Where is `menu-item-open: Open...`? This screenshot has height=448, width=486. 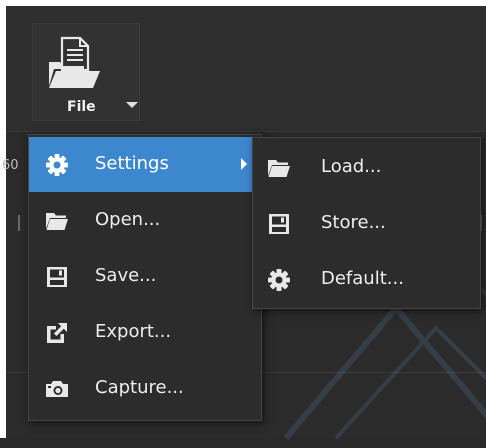
menu-item-open: Open... is located at coordinates (145, 220).